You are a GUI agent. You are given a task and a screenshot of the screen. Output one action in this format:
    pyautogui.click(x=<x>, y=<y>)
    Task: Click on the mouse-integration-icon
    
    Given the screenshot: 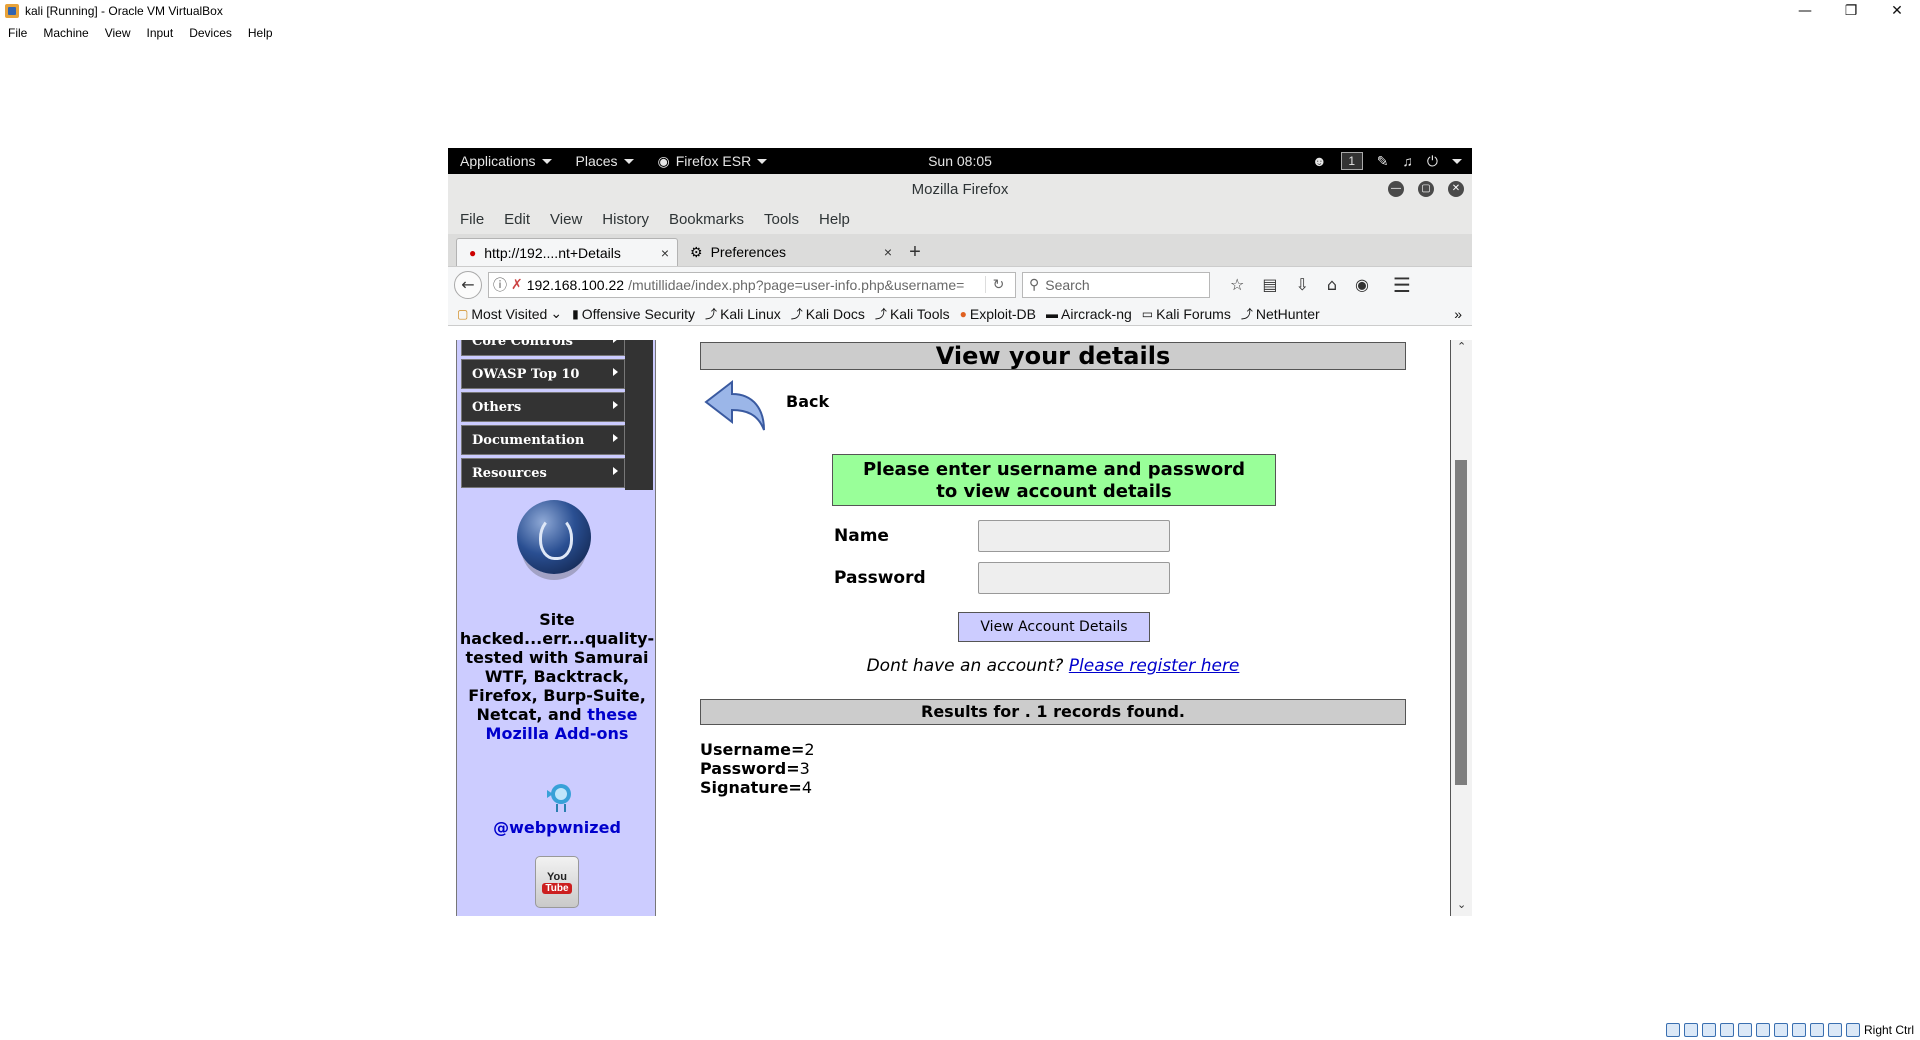 What is the action you would take?
    pyautogui.click(x=1834, y=1030)
    